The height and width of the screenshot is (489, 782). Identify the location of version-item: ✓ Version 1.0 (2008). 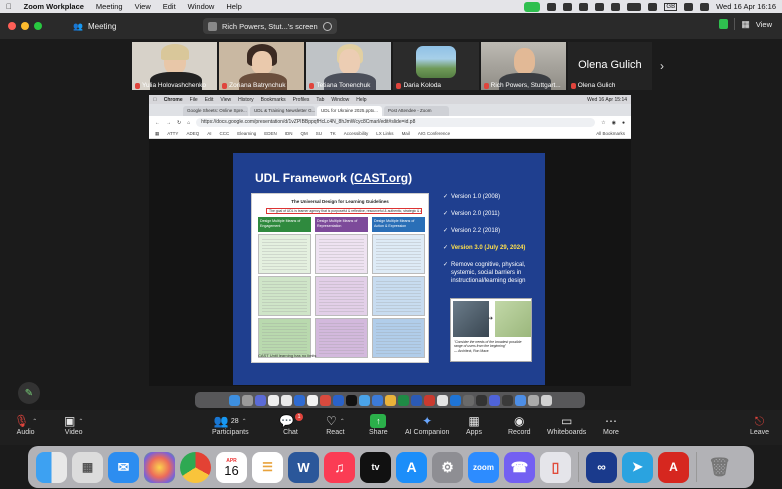
(472, 197).